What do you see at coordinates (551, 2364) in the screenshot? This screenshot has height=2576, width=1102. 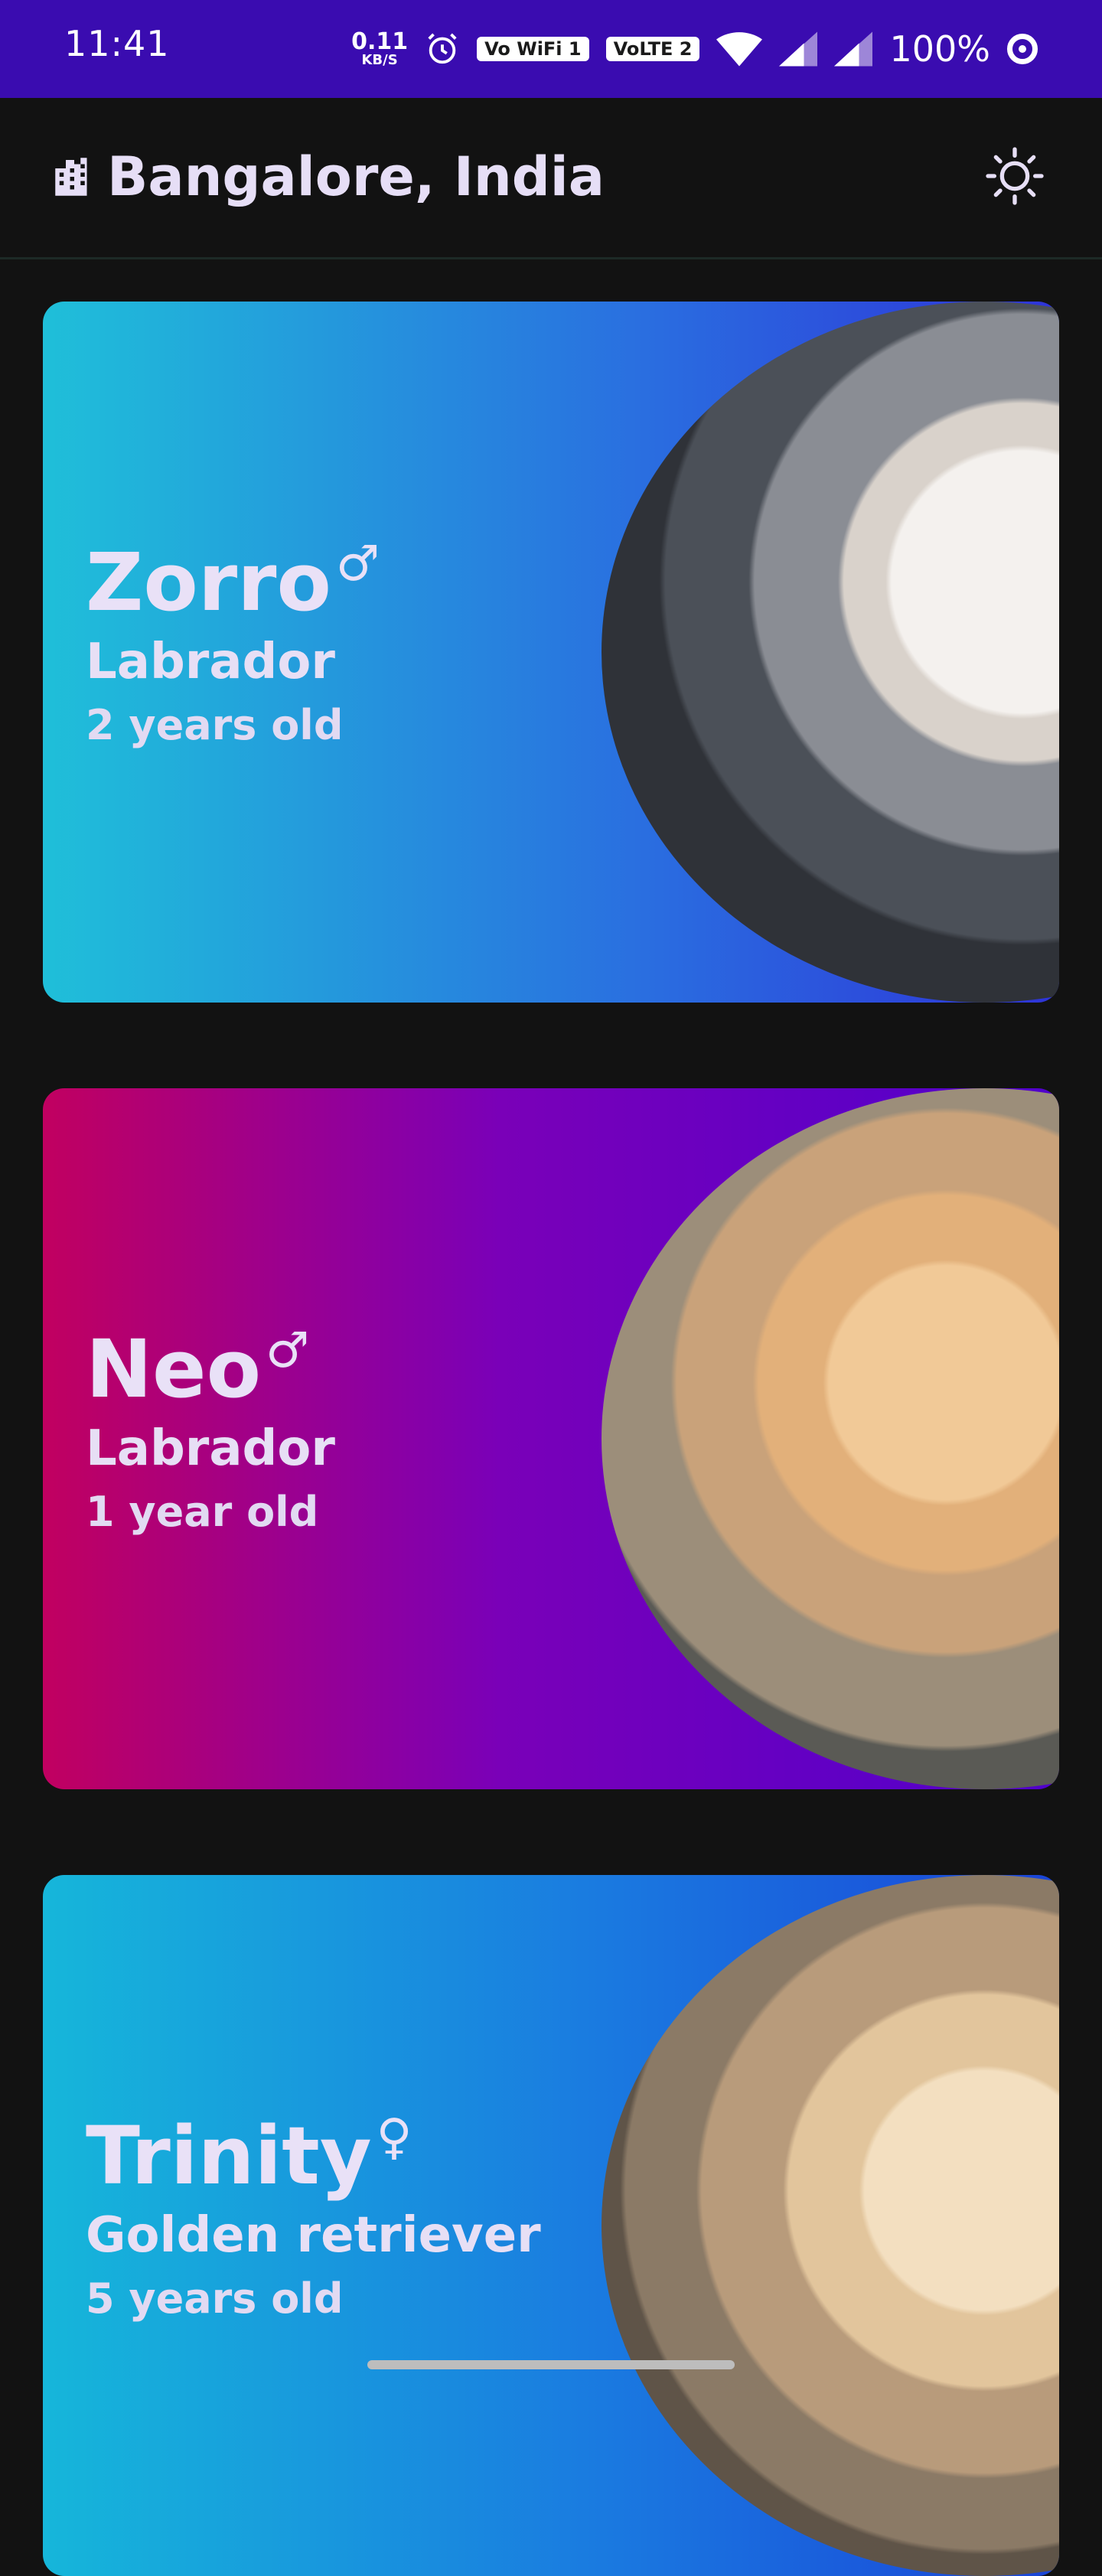 I see `gesture-nav-handle` at bounding box center [551, 2364].